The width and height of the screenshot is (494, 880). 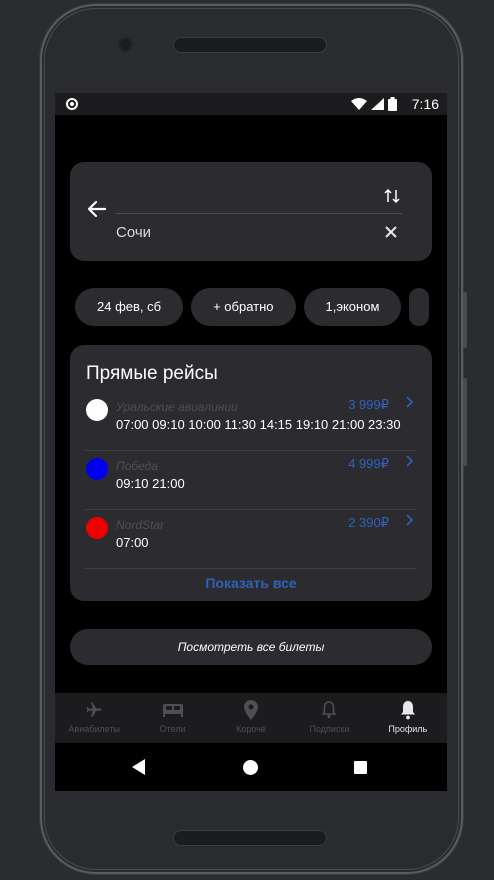 I want to click on tab-label: Профиль, so click(x=408, y=729).